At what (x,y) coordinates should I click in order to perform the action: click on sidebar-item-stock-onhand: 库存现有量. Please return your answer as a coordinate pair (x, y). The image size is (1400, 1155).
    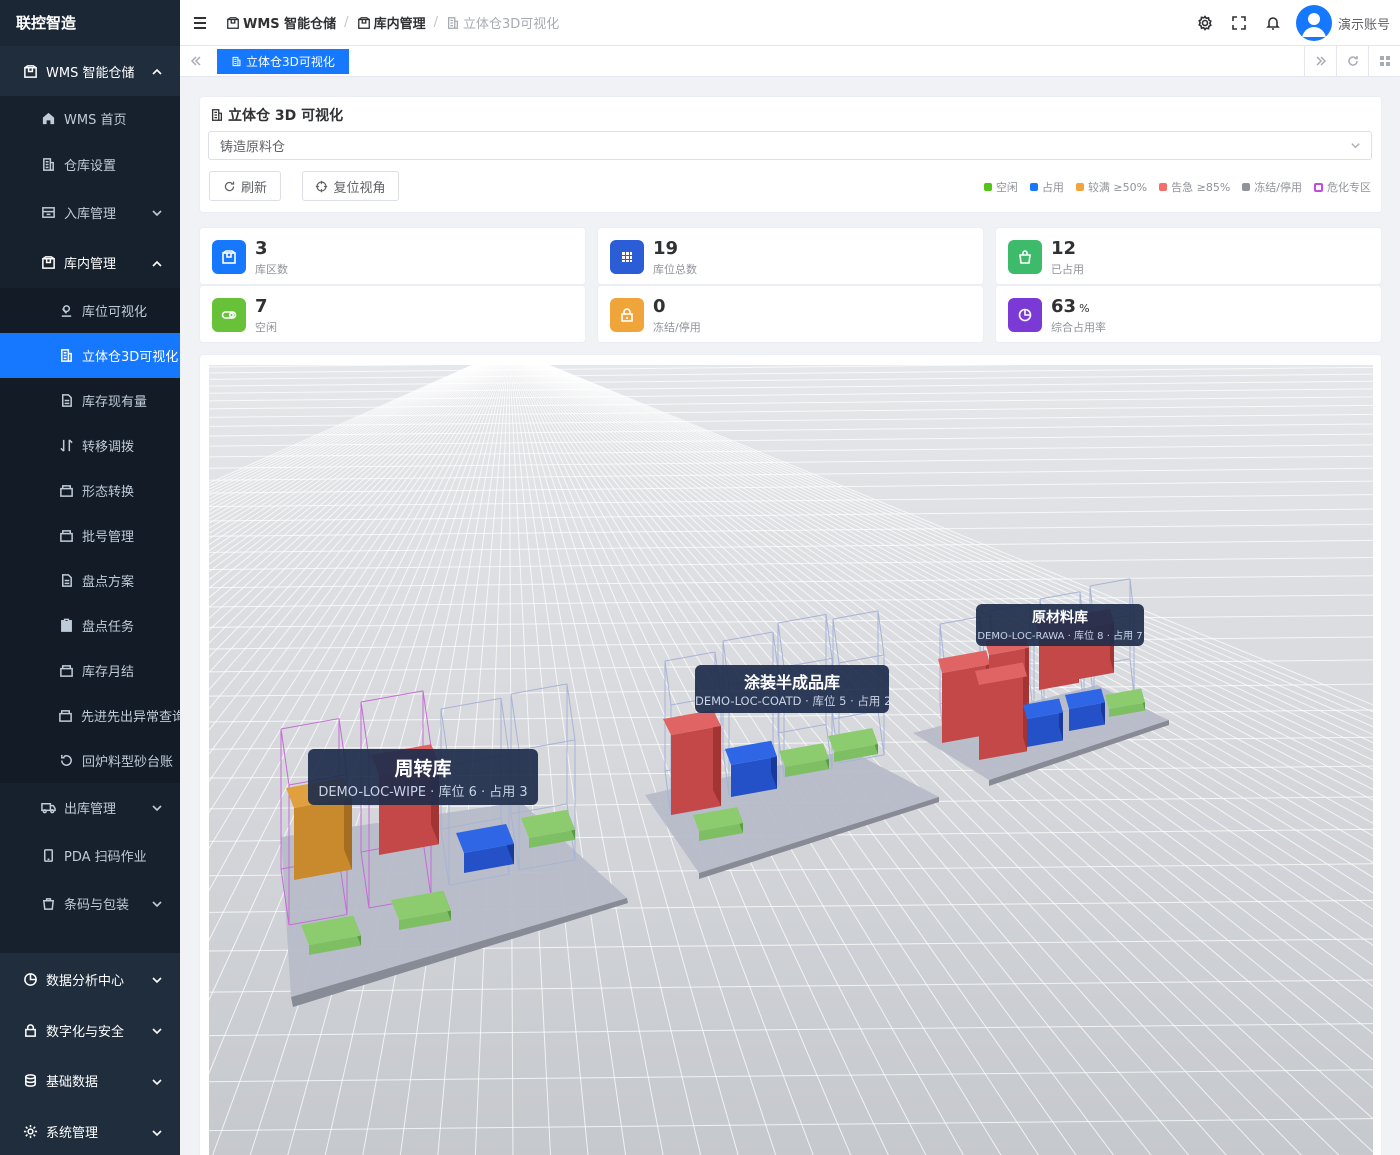
    Looking at the image, I should click on (90, 400).